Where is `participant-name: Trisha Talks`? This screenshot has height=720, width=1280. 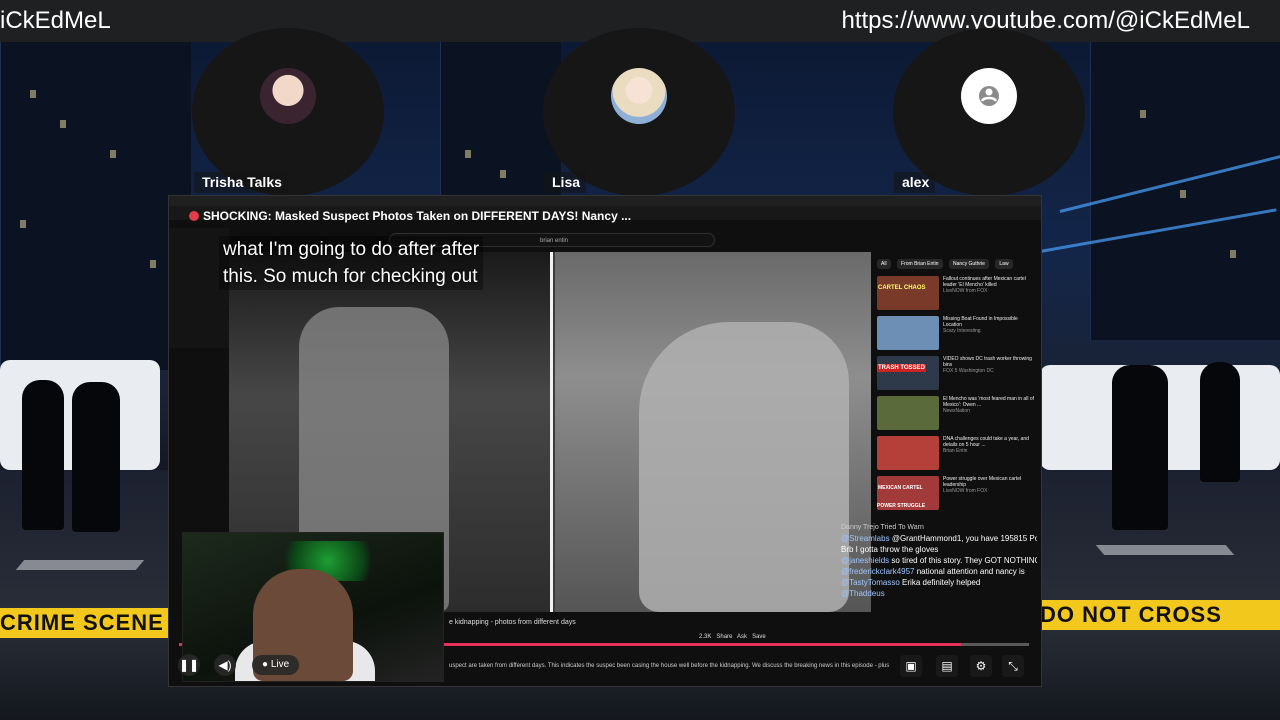
participant-name: Trisha Talks is located at coordinates (241, 182).